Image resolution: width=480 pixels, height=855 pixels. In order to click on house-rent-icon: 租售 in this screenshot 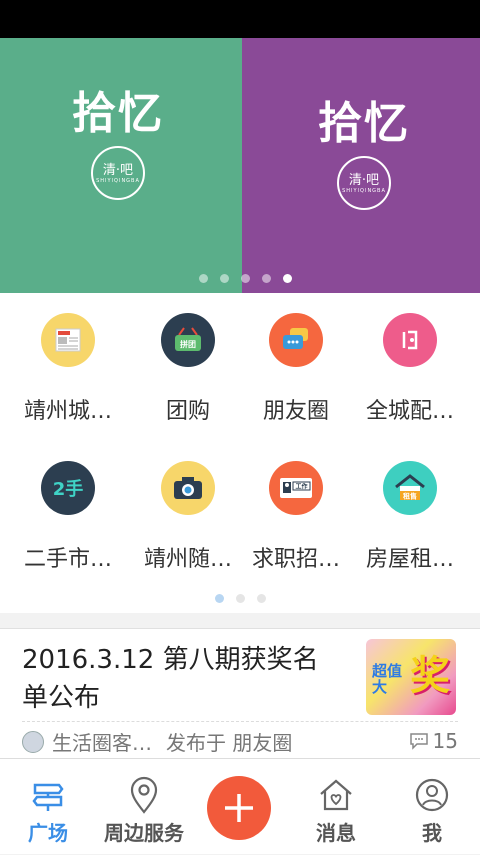, I will do `click(410, 488)`.